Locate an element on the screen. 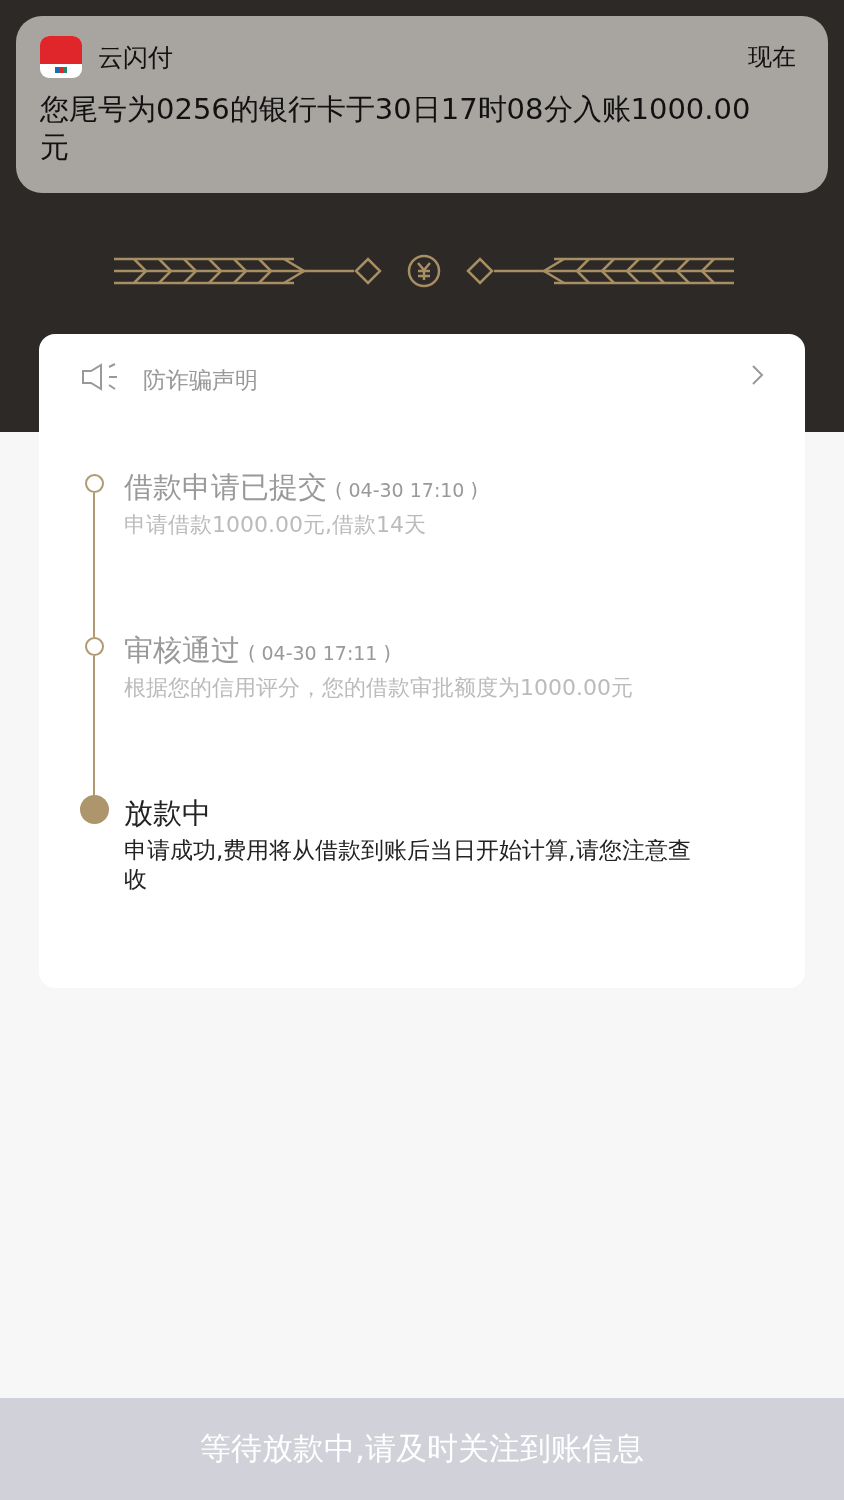 The width and height of the screenshot is (844, 1500). notice-label: 防诈骗声明 is located at coordinates (201, 380).